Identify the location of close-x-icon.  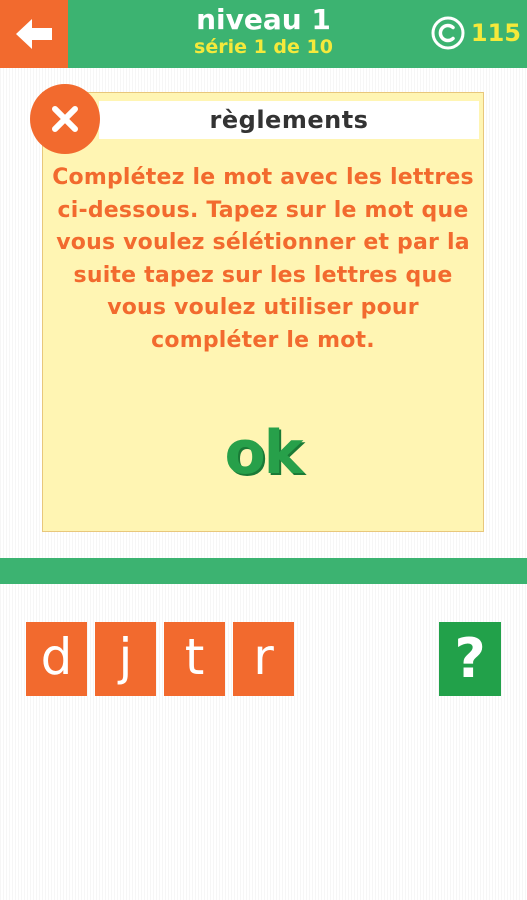
(65, 119).